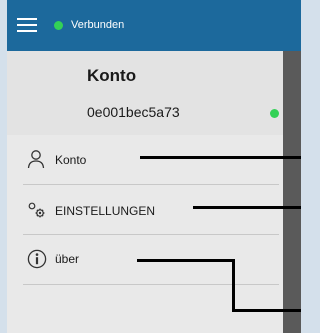 Image resolution: width=320 pixels, height=333 pixels. I want to click on device-id: 0e001bec5a73, so click(133, 112).